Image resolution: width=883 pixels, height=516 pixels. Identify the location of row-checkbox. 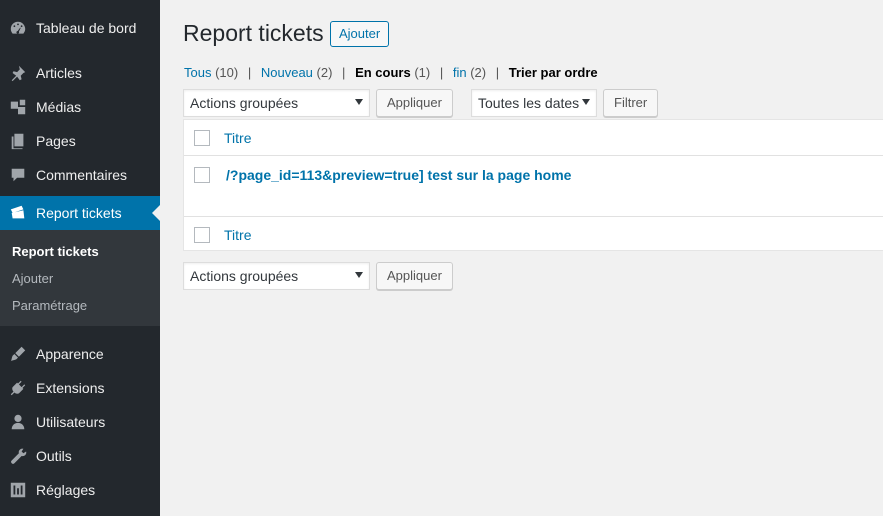
(202, 175).